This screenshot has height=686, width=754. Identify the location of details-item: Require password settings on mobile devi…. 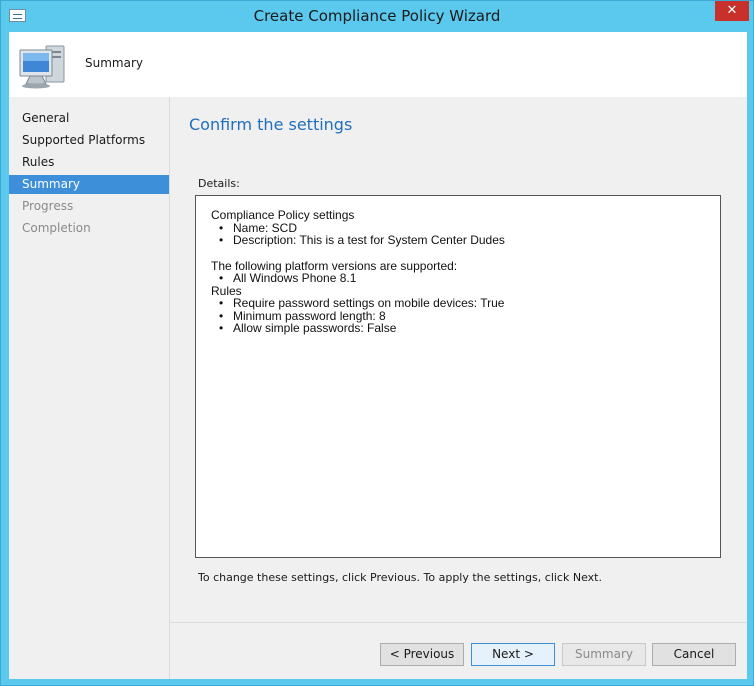
(458, 303).